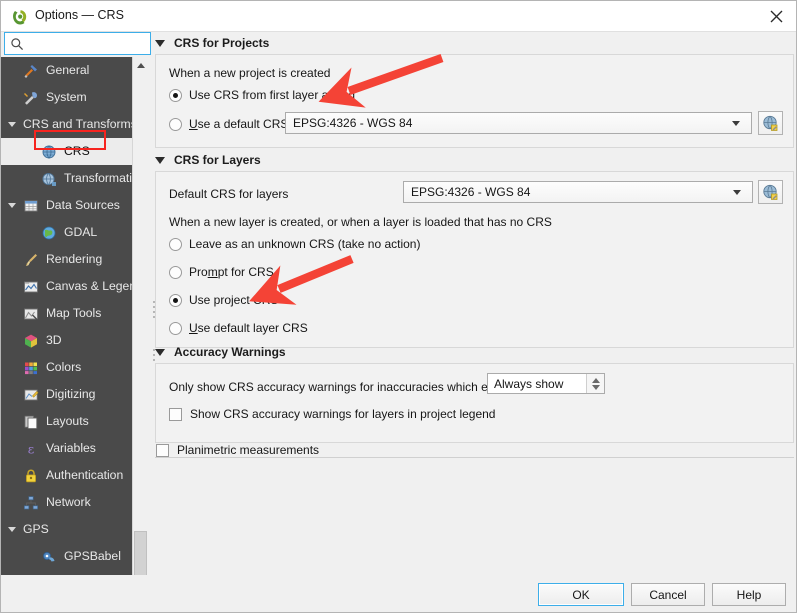 The image size is (797, 613). What do you see at coordinates (398, 593) in the screenshot?
I see `dialog-footer: OK Cancel Help` at bounding box center [398, 593].